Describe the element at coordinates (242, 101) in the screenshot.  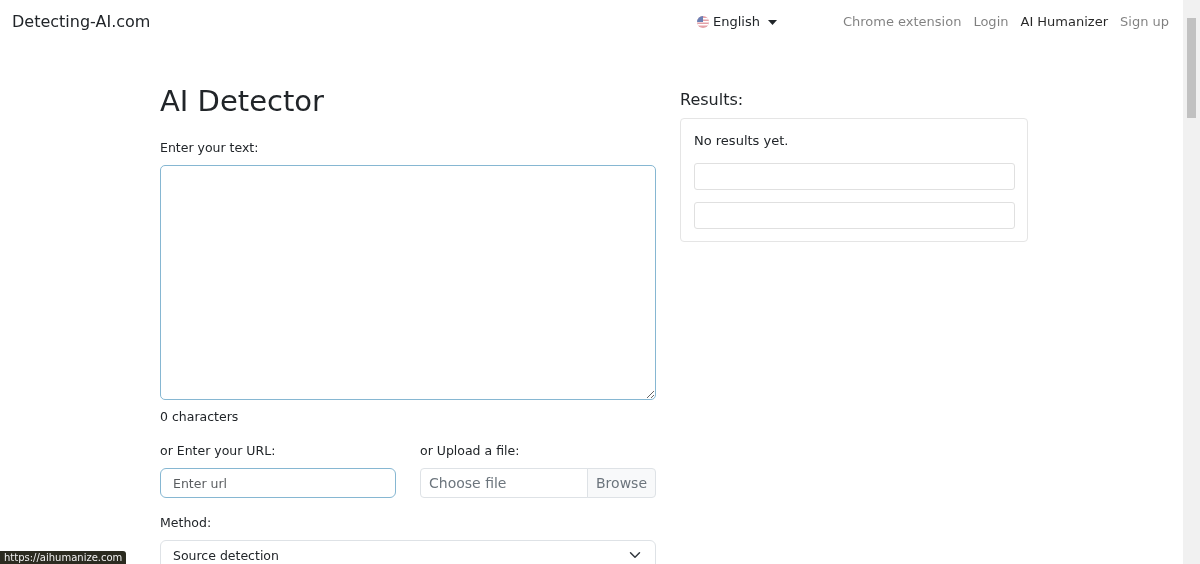
I see `page-title: AI Detector` at that location.